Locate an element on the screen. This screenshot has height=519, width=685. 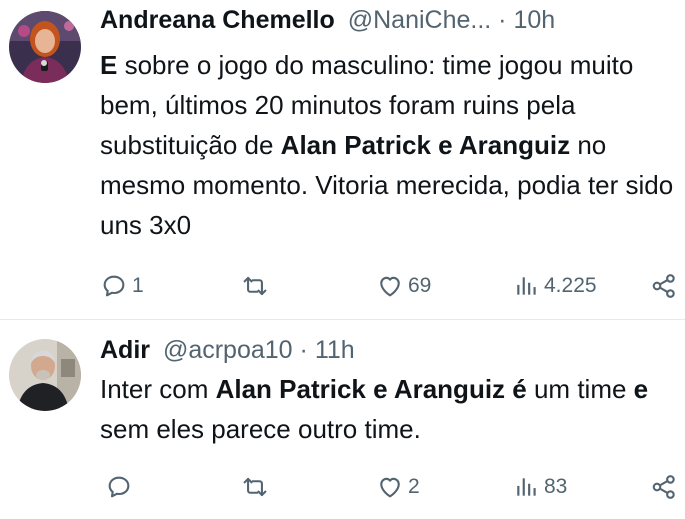
reply-button is located at coordinates (121, 487).